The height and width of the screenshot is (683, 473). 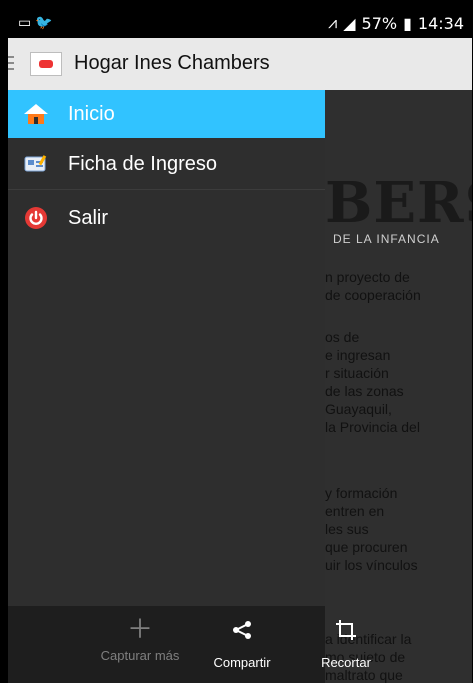 What do you see at coordinates (367, 277) in the screenshot?
I see `paragraph-1-line-1: n proyecto de` at bounding box center [367, 277].